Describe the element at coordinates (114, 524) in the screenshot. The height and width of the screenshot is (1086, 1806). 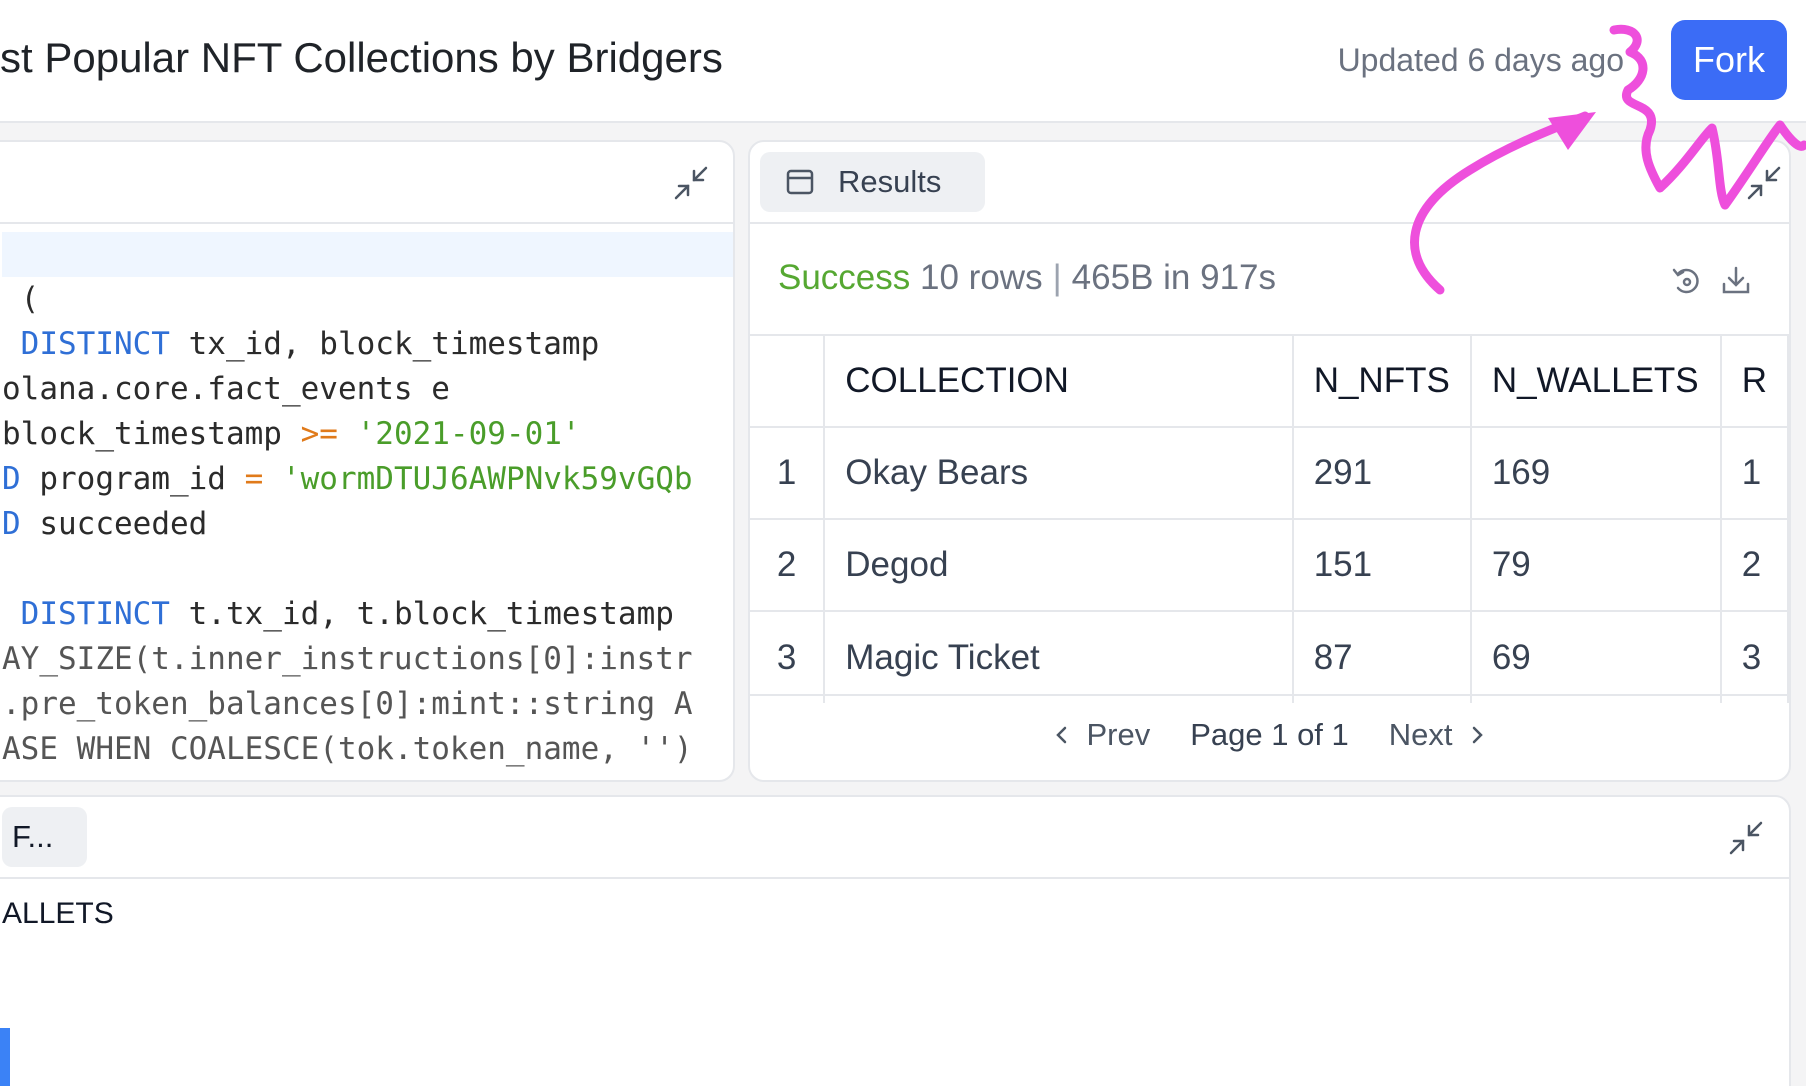
I see `code-token: succeeded` at that location.